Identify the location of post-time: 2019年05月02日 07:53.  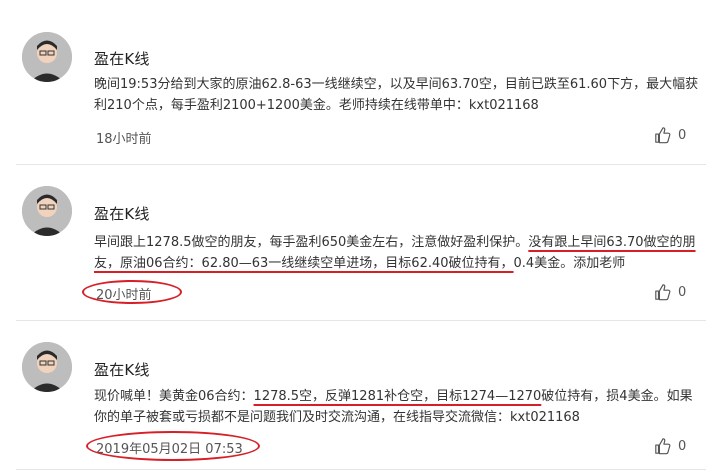
(169, 449).